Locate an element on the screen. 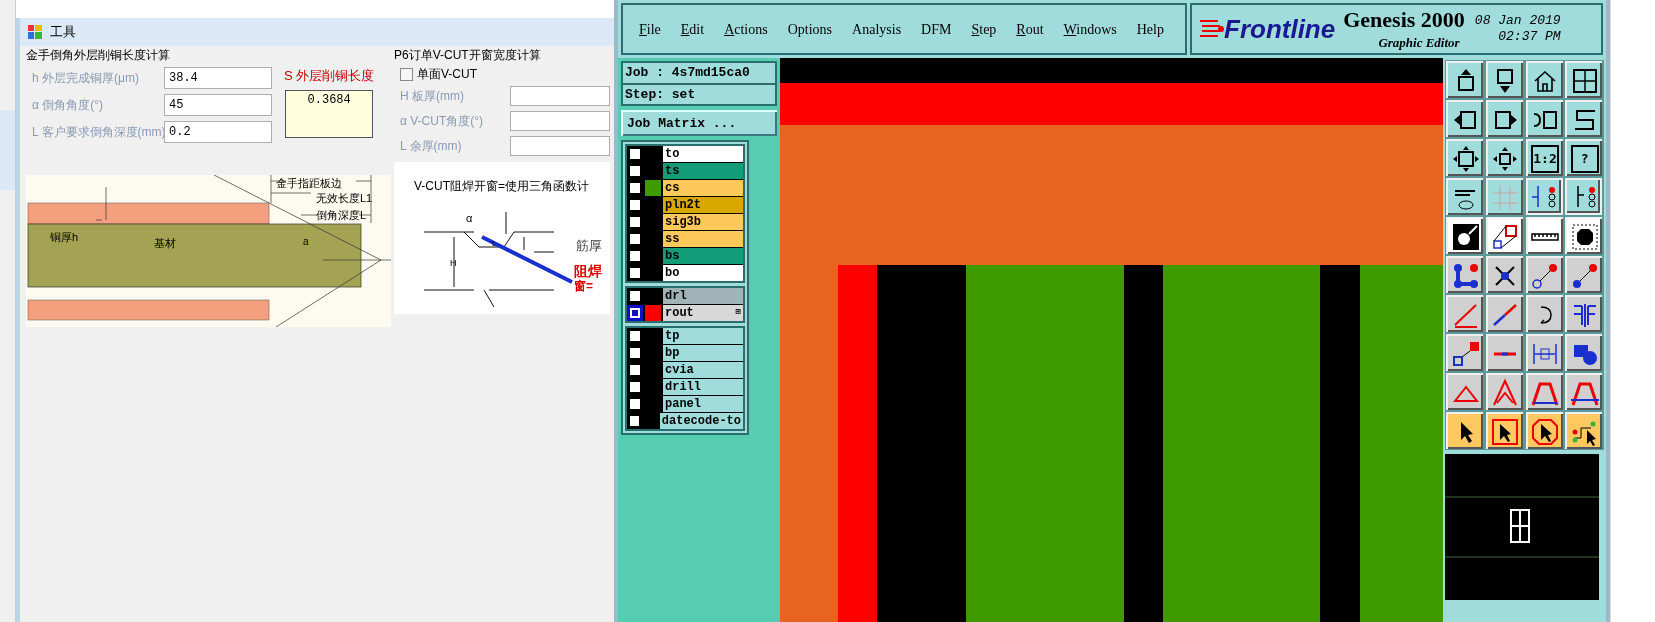 Image resolution: width=1655 pixels, height=622 pixels. time: 02:37 PM is located at coordinates (1529, 37).